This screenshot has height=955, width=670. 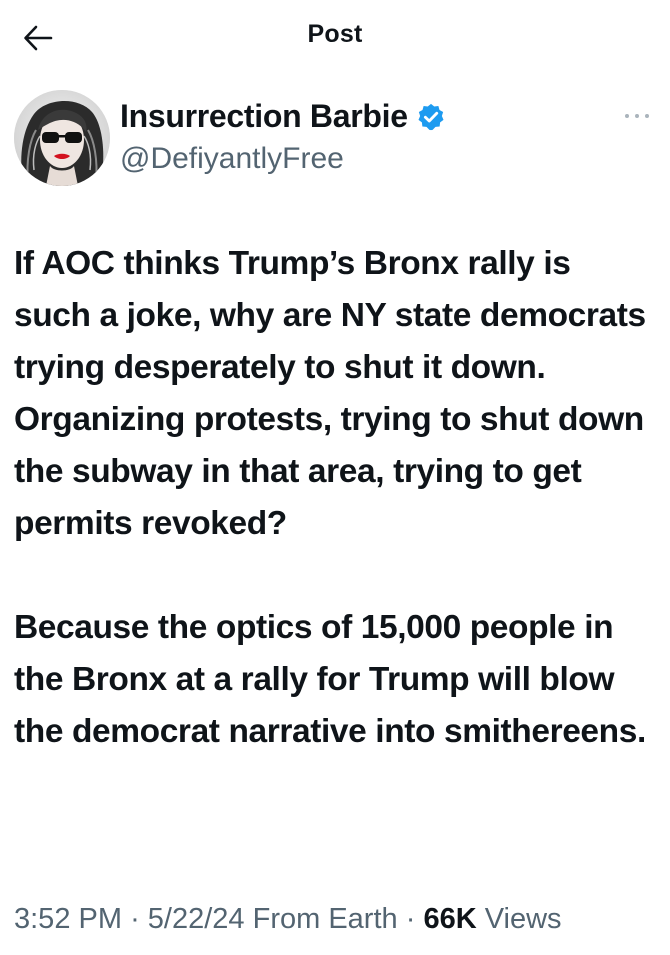 I want to click on view-count: 66K, so click(x=449, y=919).